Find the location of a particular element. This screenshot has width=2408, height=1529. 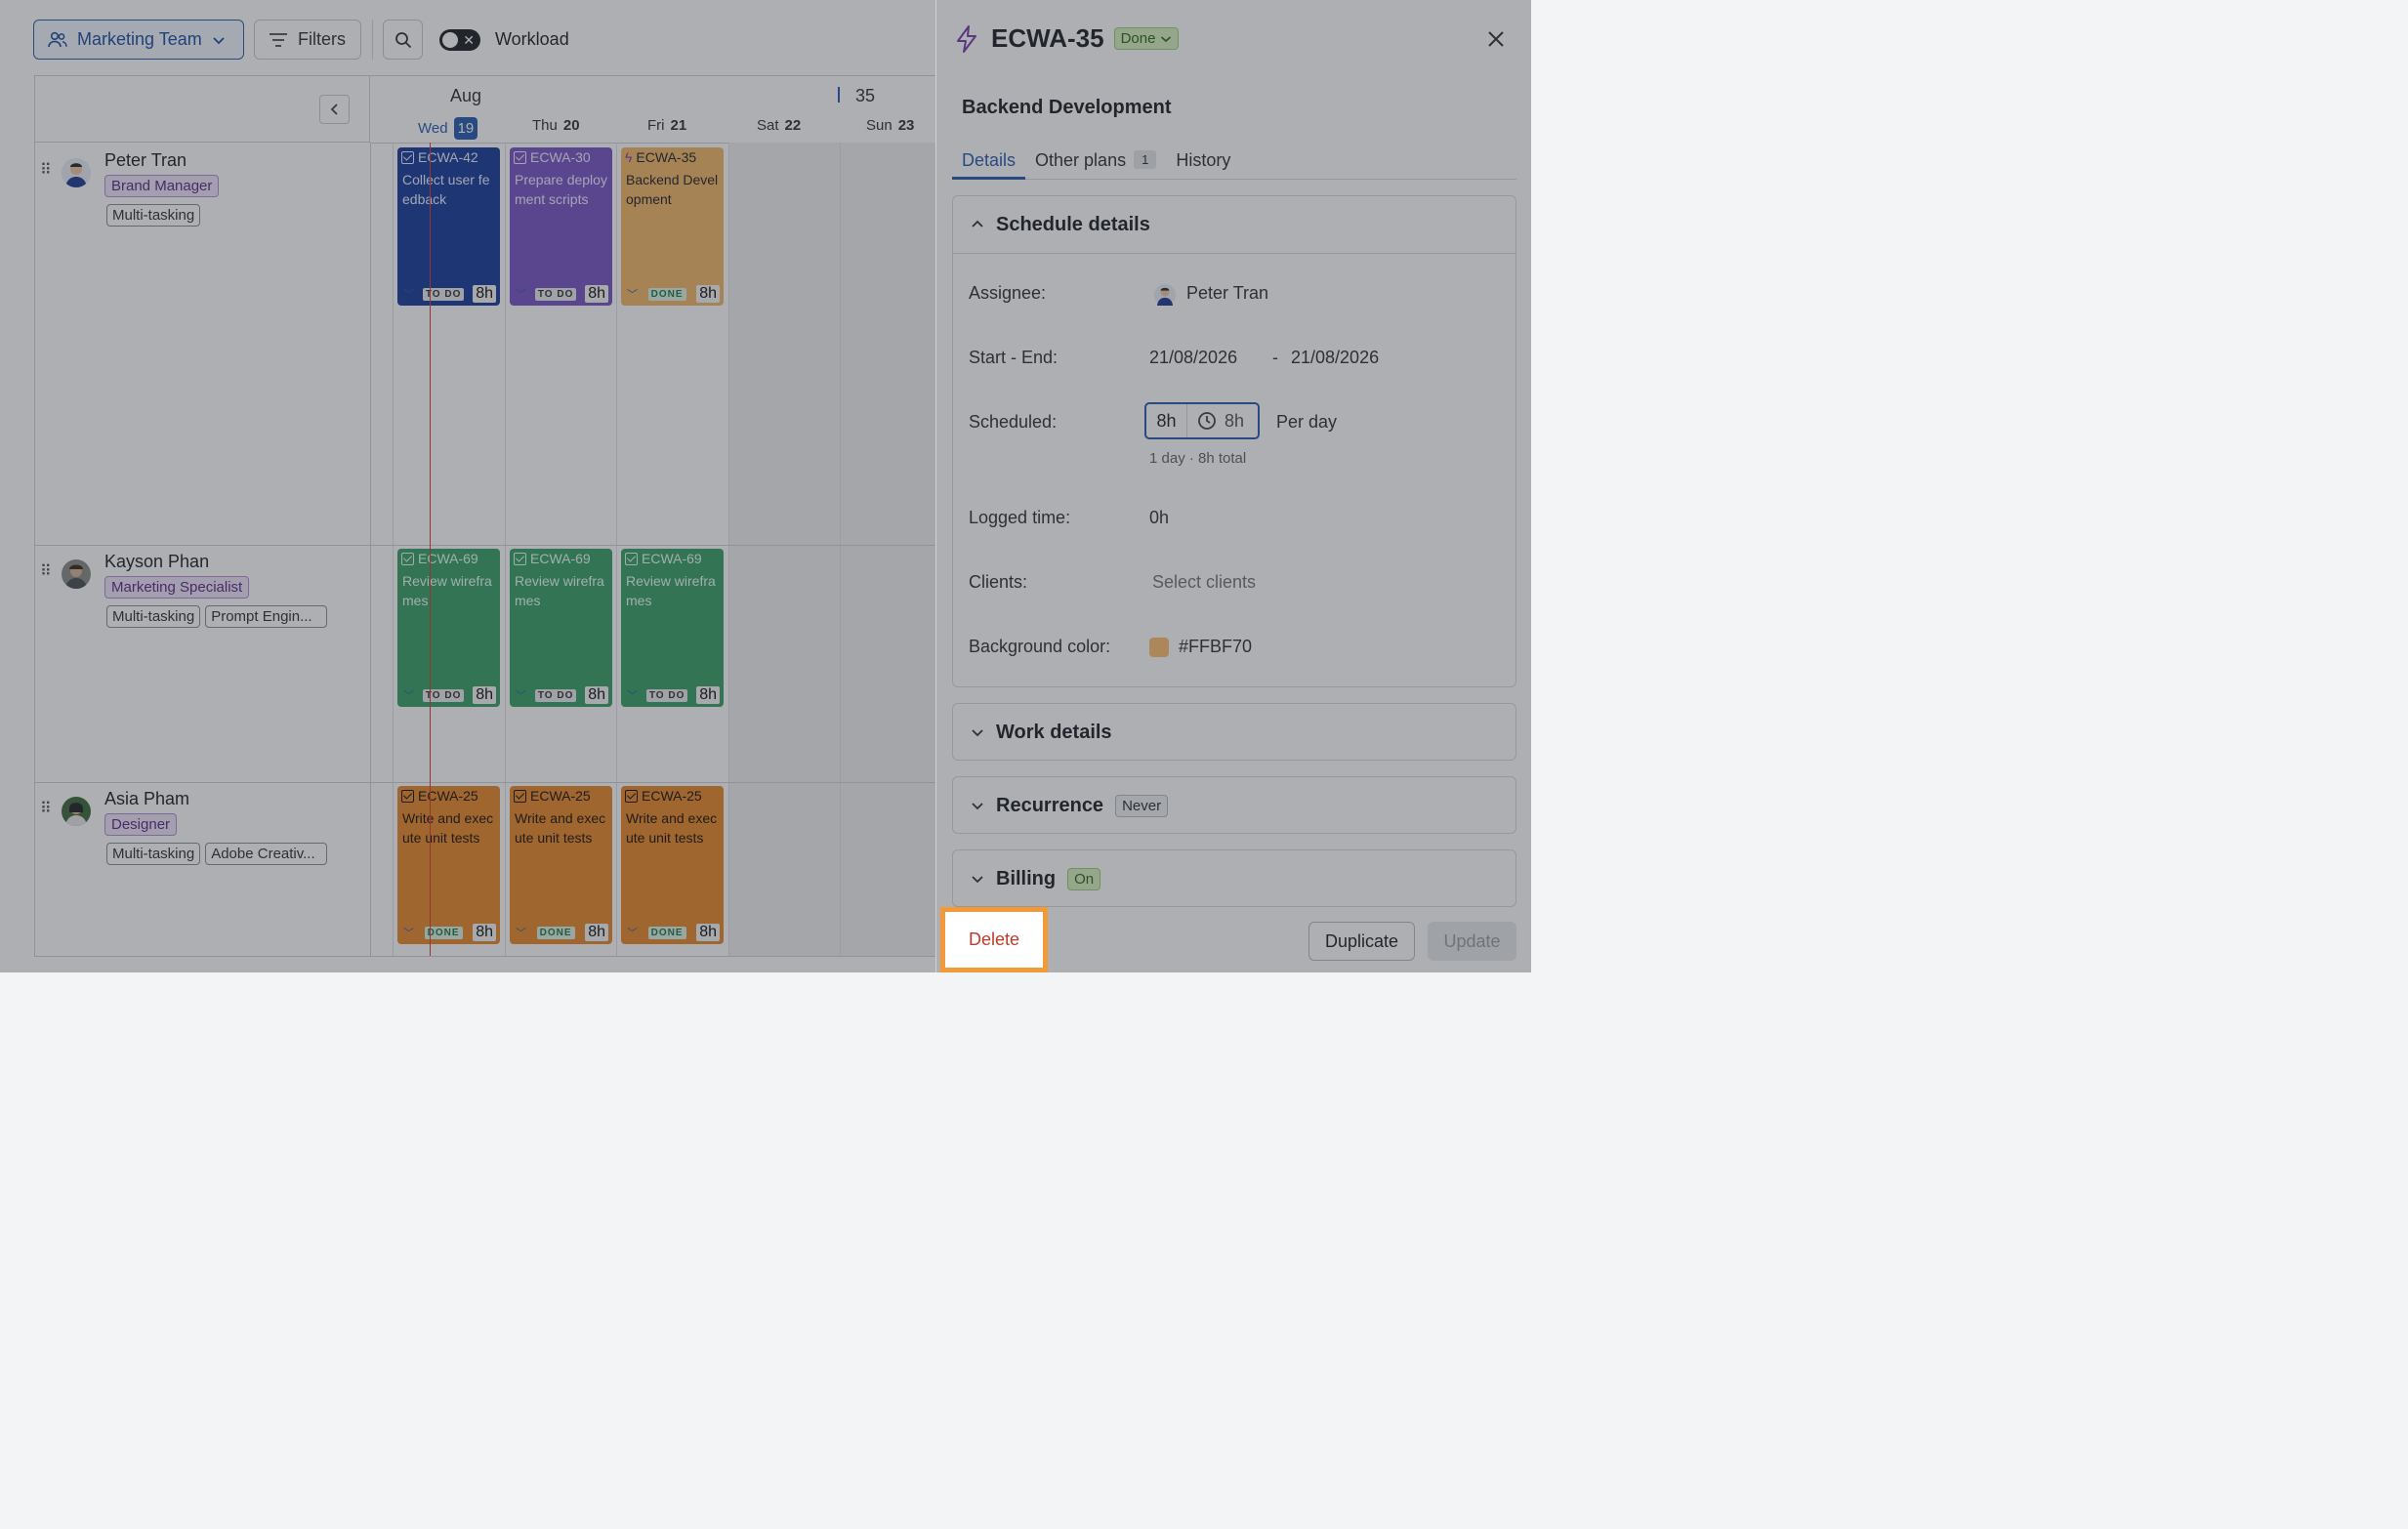

duplicate-button: Duplicate is located at coordinates (1361, 941).